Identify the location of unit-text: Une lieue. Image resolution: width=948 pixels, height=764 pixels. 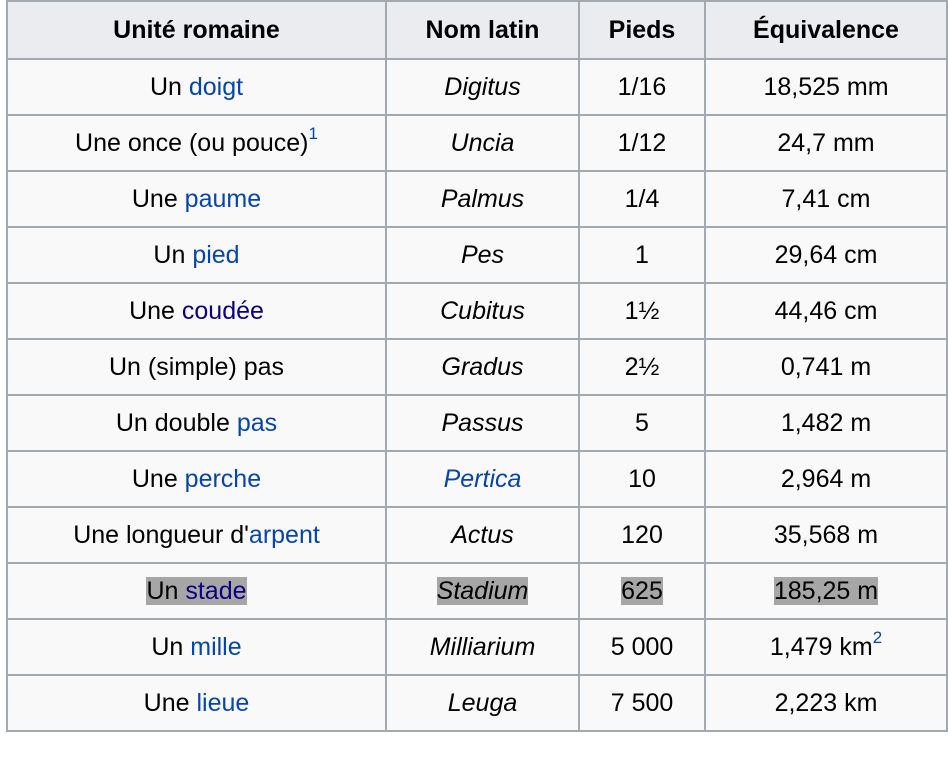
(197, 703).